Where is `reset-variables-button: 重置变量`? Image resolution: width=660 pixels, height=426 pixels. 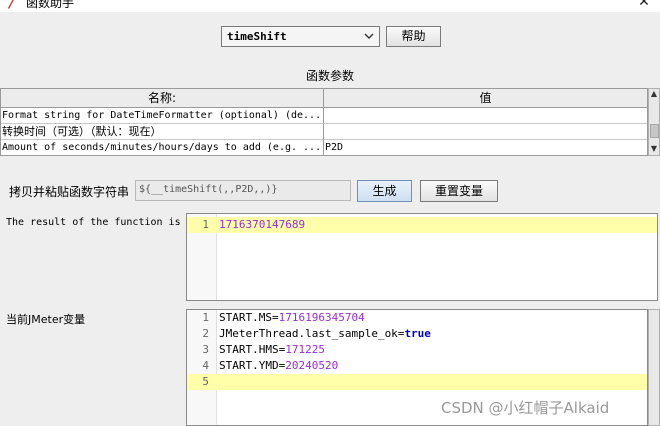
reset-variables-button: 重置变量 is located at coordinates (459, 191).